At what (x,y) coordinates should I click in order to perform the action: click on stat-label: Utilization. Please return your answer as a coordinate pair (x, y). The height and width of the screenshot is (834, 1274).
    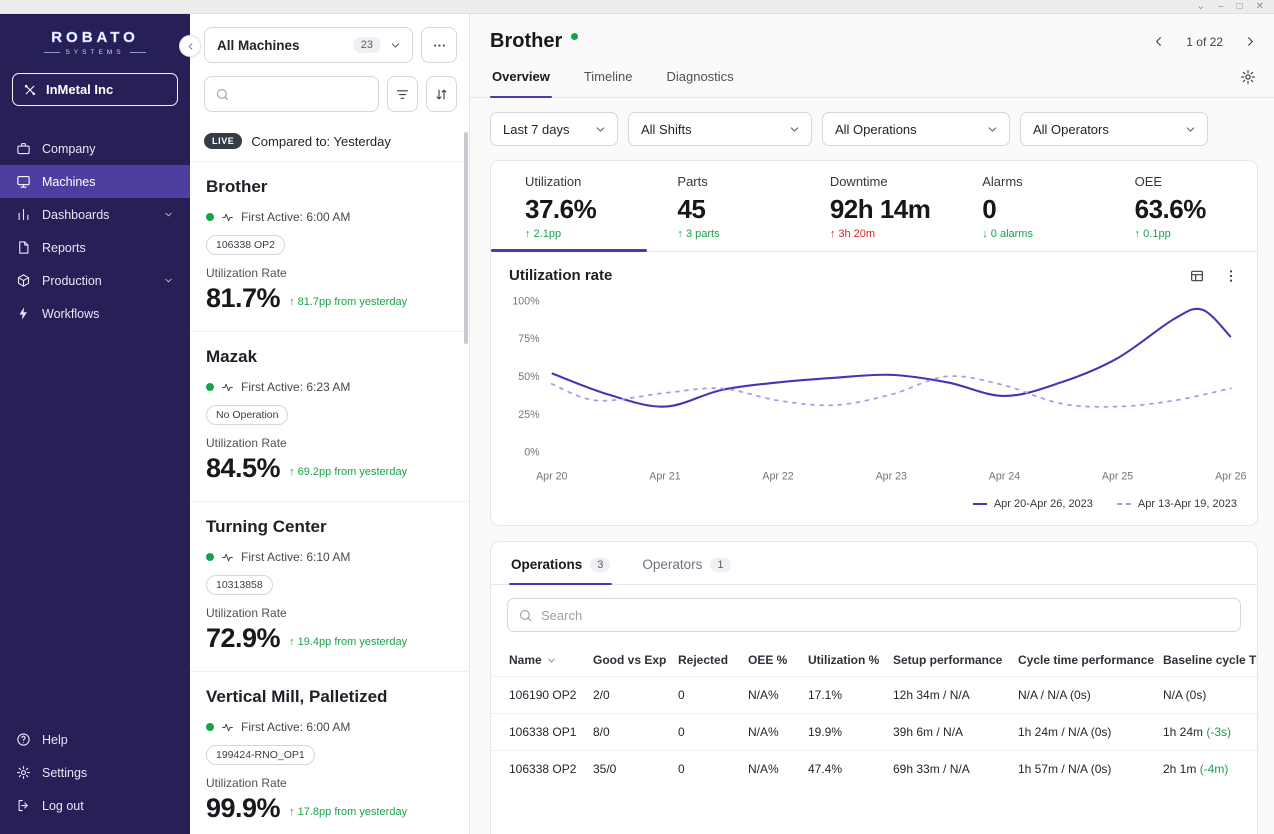
    Looking at the image, I should click on (553, 181).